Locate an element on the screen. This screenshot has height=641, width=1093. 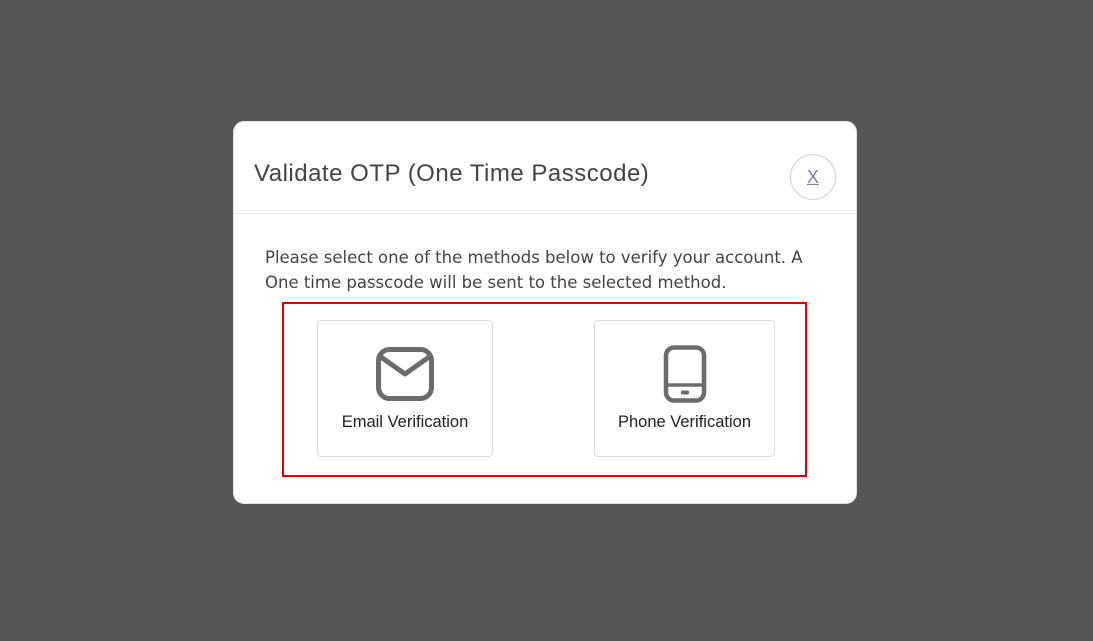
phone-verification-label: Phone Verification is located at coordinates (684, 422).